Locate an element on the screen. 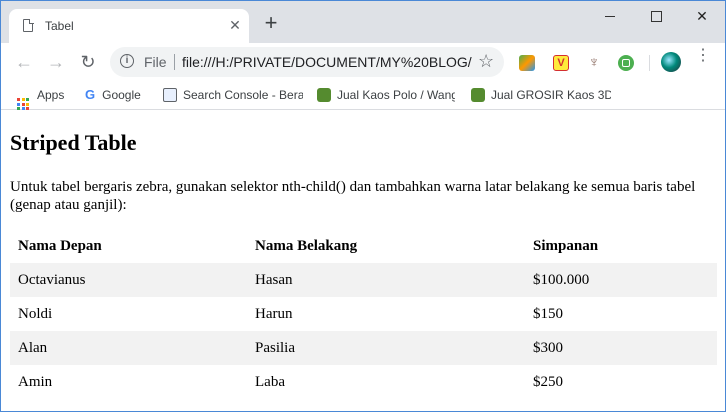 The height and width of the screenshot is (412, 726). column-header: Nama Belakang is located at coordinates (306, 245).